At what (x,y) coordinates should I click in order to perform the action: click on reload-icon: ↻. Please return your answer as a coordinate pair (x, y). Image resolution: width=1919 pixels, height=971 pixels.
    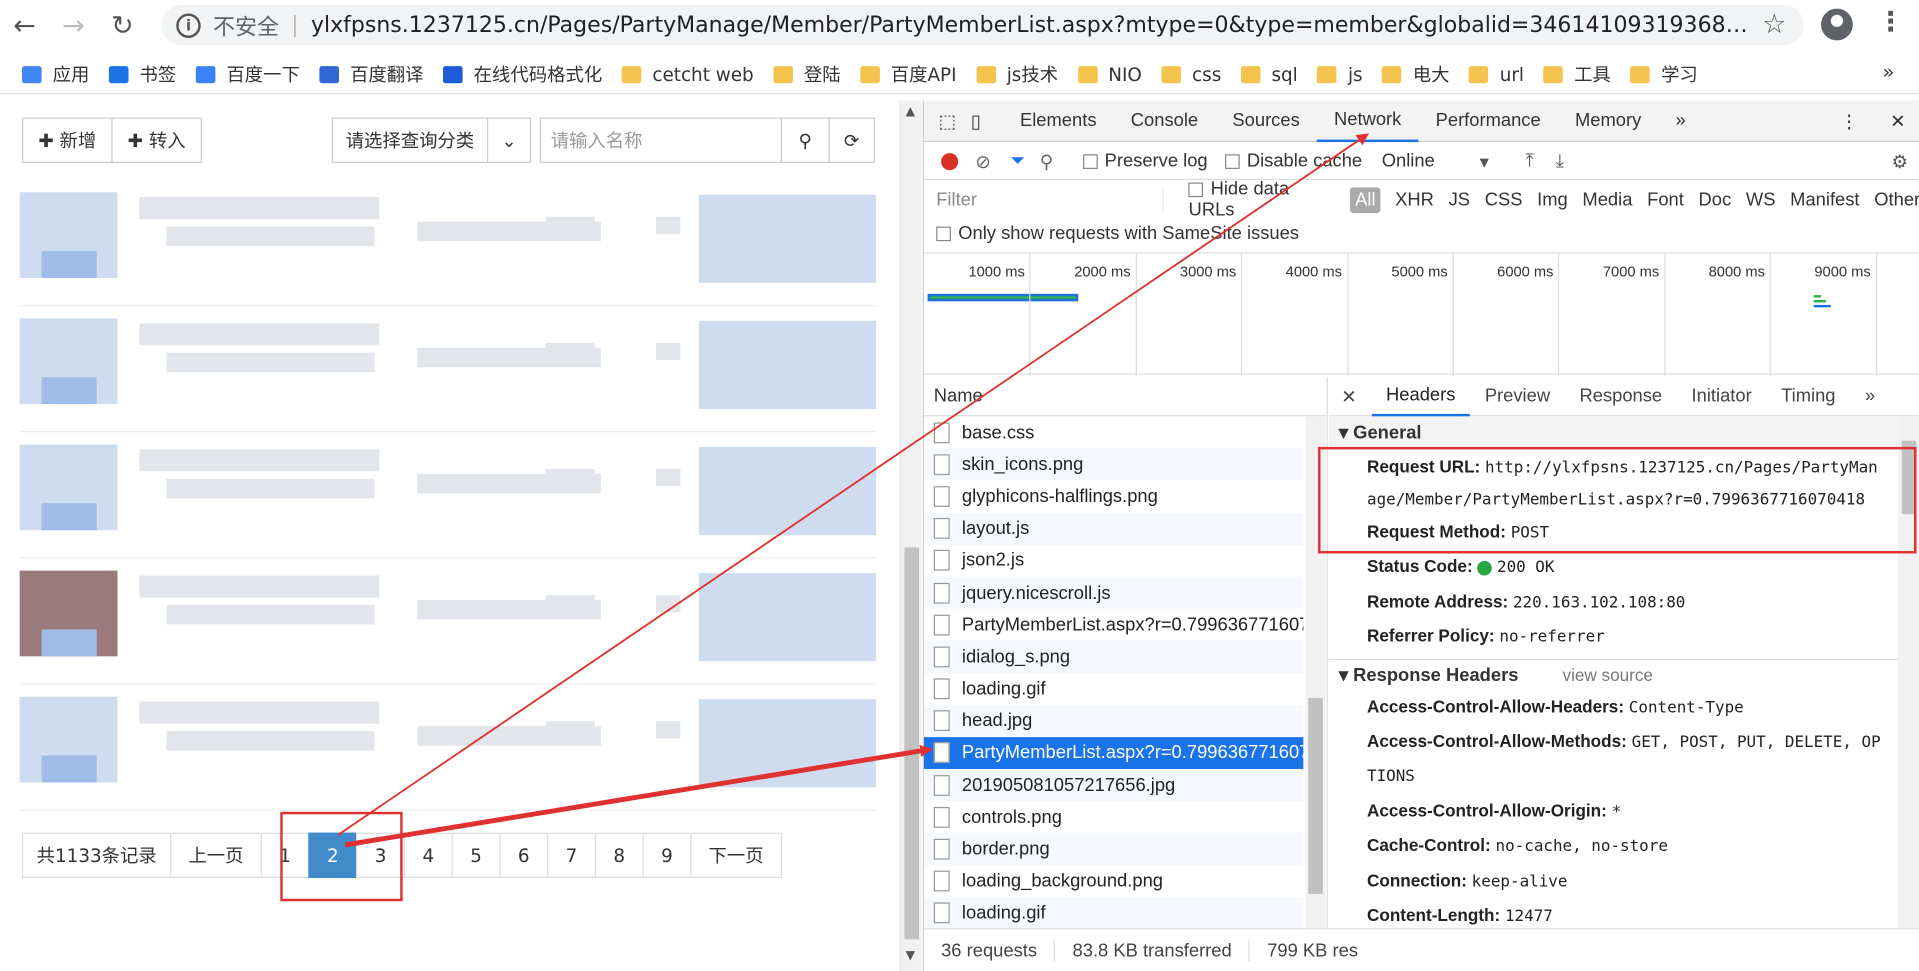
    Looking at the image, I should click on (122, 25).